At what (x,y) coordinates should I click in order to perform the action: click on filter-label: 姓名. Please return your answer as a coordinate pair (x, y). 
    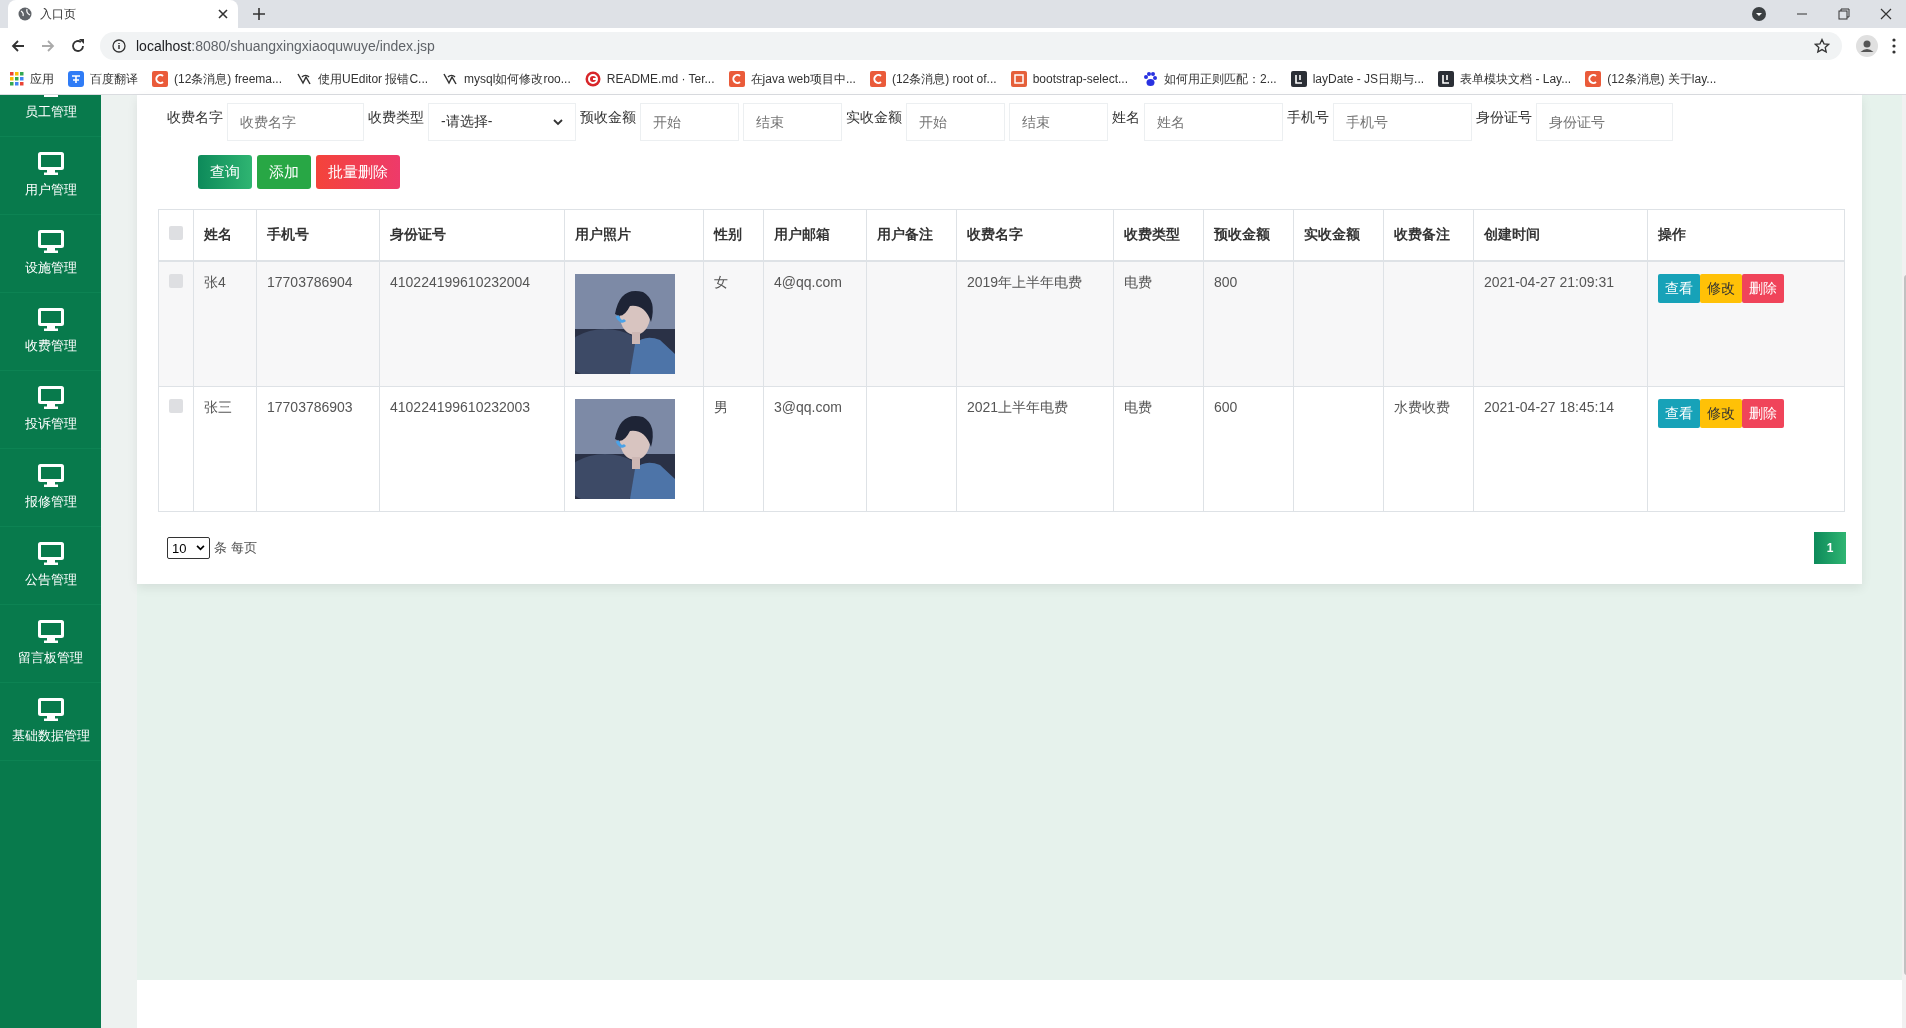
    Looking at the image, I should click on (1126, 117).